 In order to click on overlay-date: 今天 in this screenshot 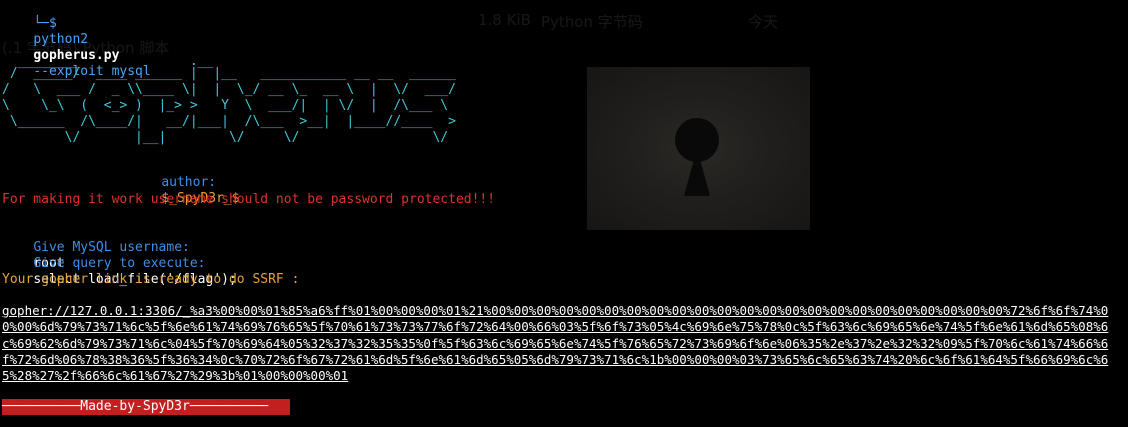, I will do `click(763, 22)`.